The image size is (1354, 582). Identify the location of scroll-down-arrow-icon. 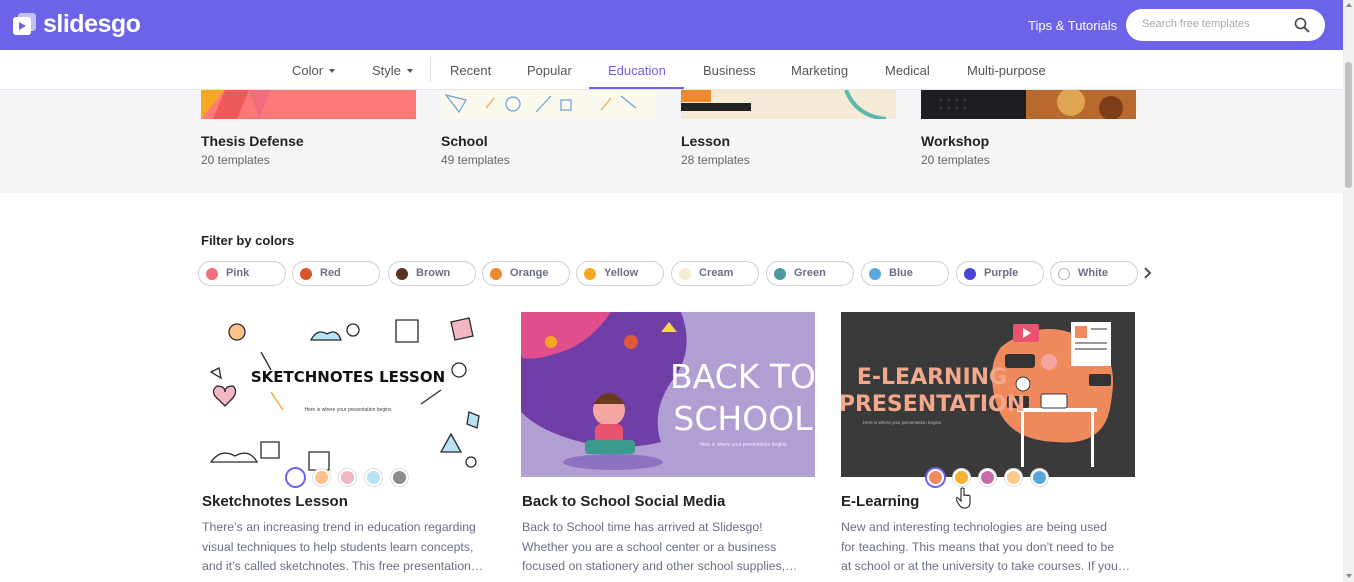
(1349, 576).